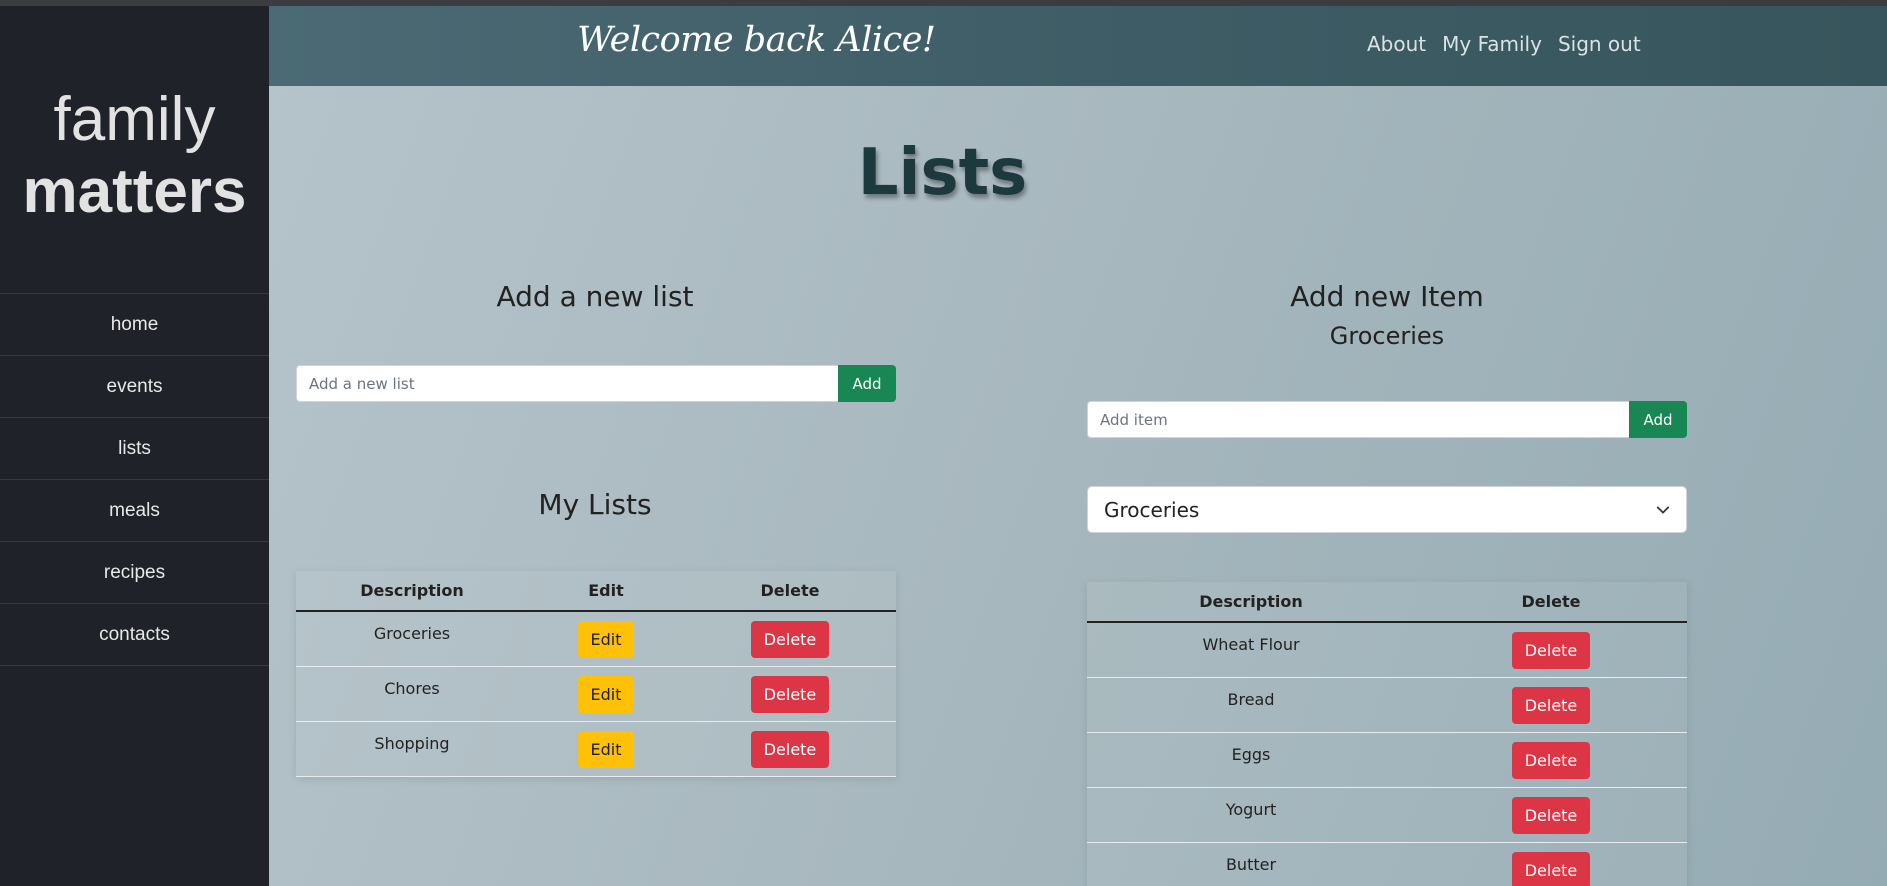  I want to click on table-row: Yogurt Delete, so click(1387, 815).